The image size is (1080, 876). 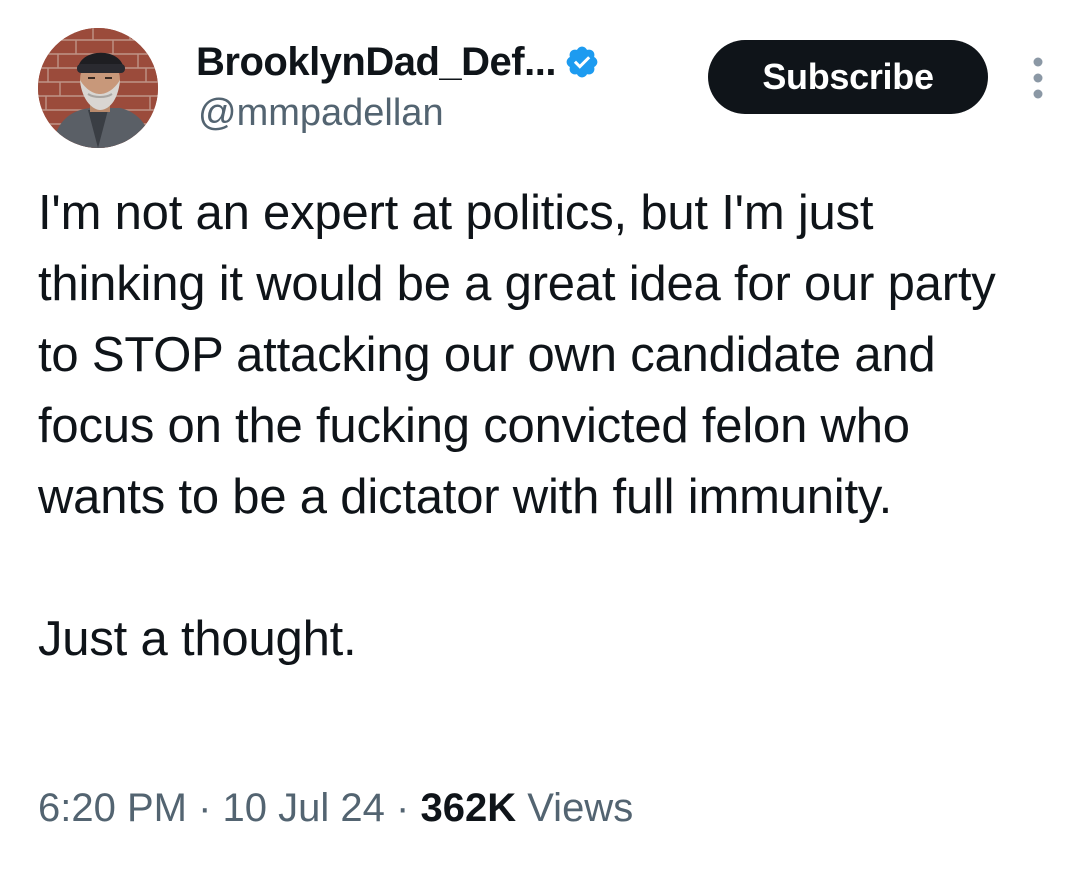 I want to click on views-count: 362K, so click(x=468, y=808).